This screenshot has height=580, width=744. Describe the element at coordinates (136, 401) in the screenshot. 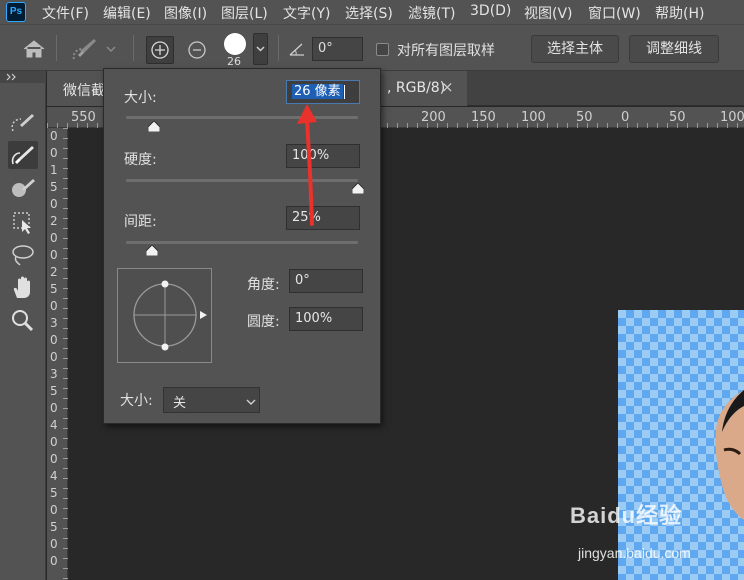

I see `pressure-size-label: 大小:` at that location.